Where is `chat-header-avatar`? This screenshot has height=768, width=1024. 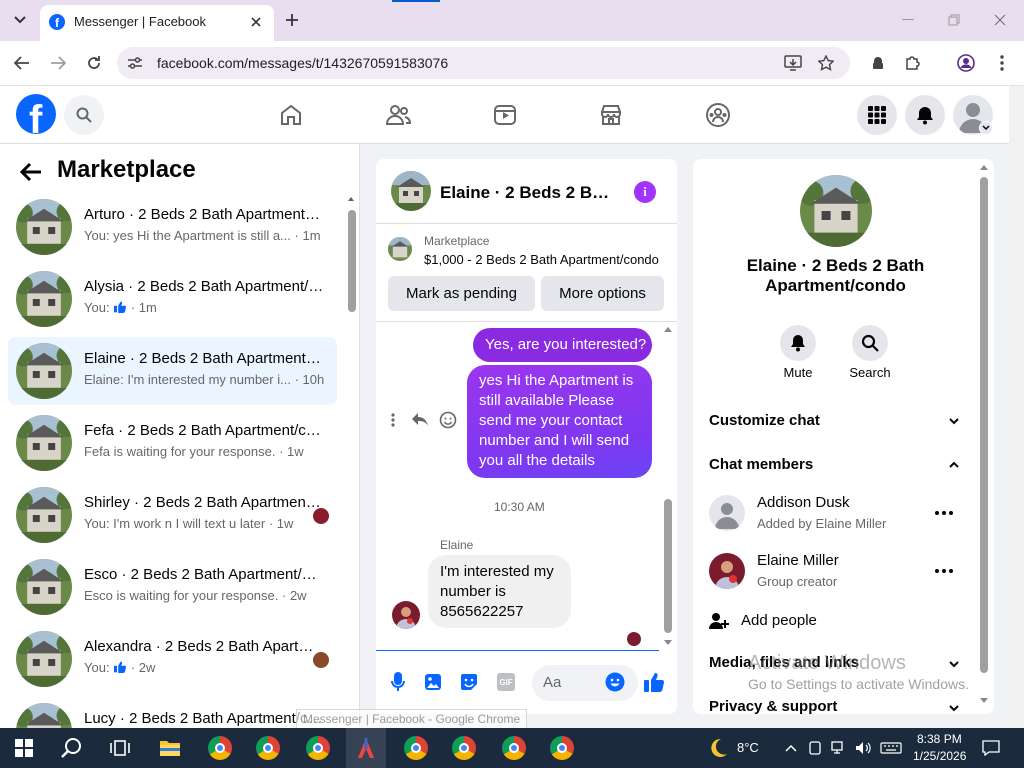 chat-header-avatar is located at coordinates (411, 191).